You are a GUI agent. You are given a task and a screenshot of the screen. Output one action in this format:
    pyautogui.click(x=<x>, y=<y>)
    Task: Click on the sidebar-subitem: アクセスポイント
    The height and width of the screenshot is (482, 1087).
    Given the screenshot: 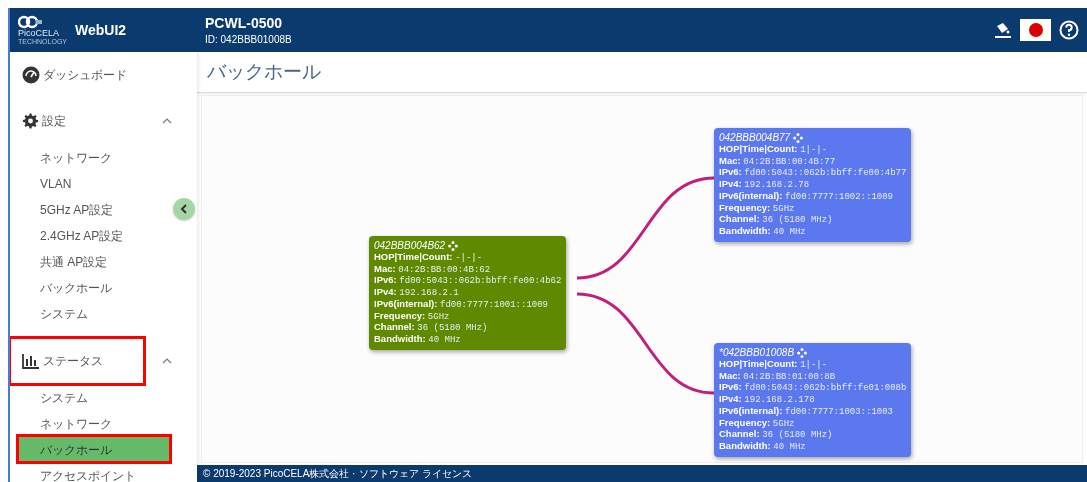 What is the action you would take?
    pyautogui.click(x=94, y=472)
    